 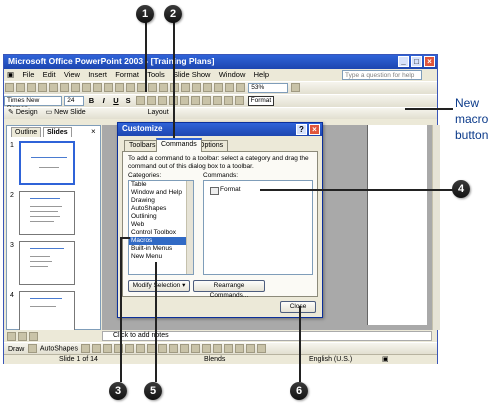 What do you see at coordinates (296, 87) in the screenshot?
I see `help-icon` at bounding box center [296, 87].